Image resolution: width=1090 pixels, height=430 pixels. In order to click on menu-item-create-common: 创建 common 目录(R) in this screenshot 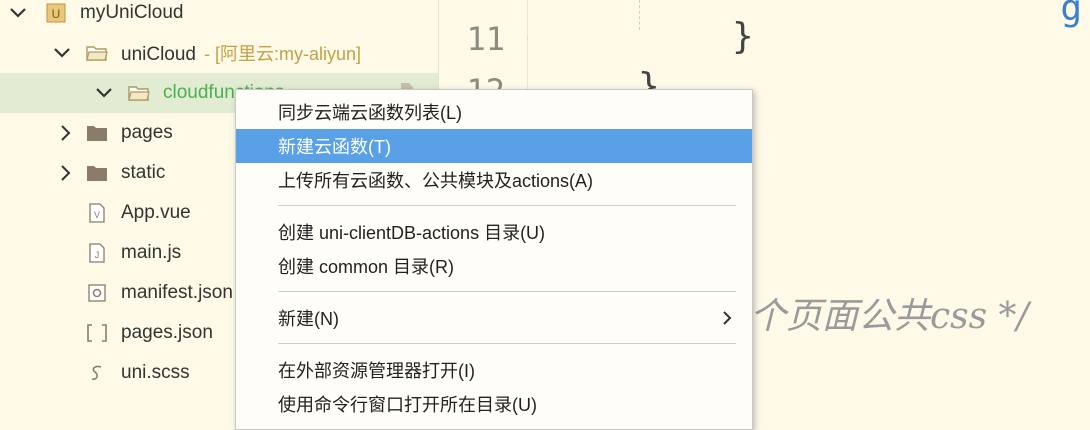, I will do `click(494, 266)`.